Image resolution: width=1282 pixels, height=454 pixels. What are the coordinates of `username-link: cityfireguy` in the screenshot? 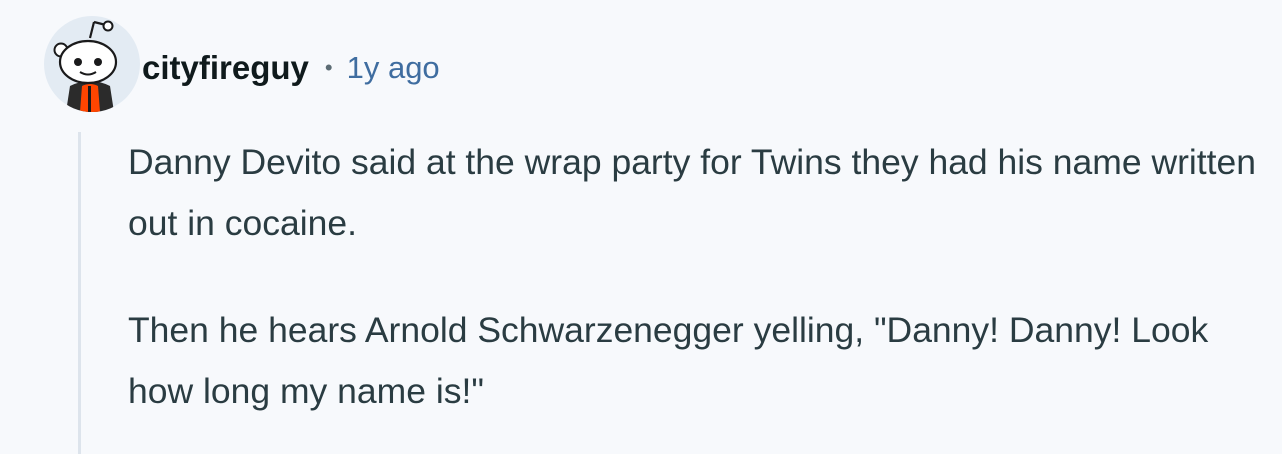 It's located at (225, 68).